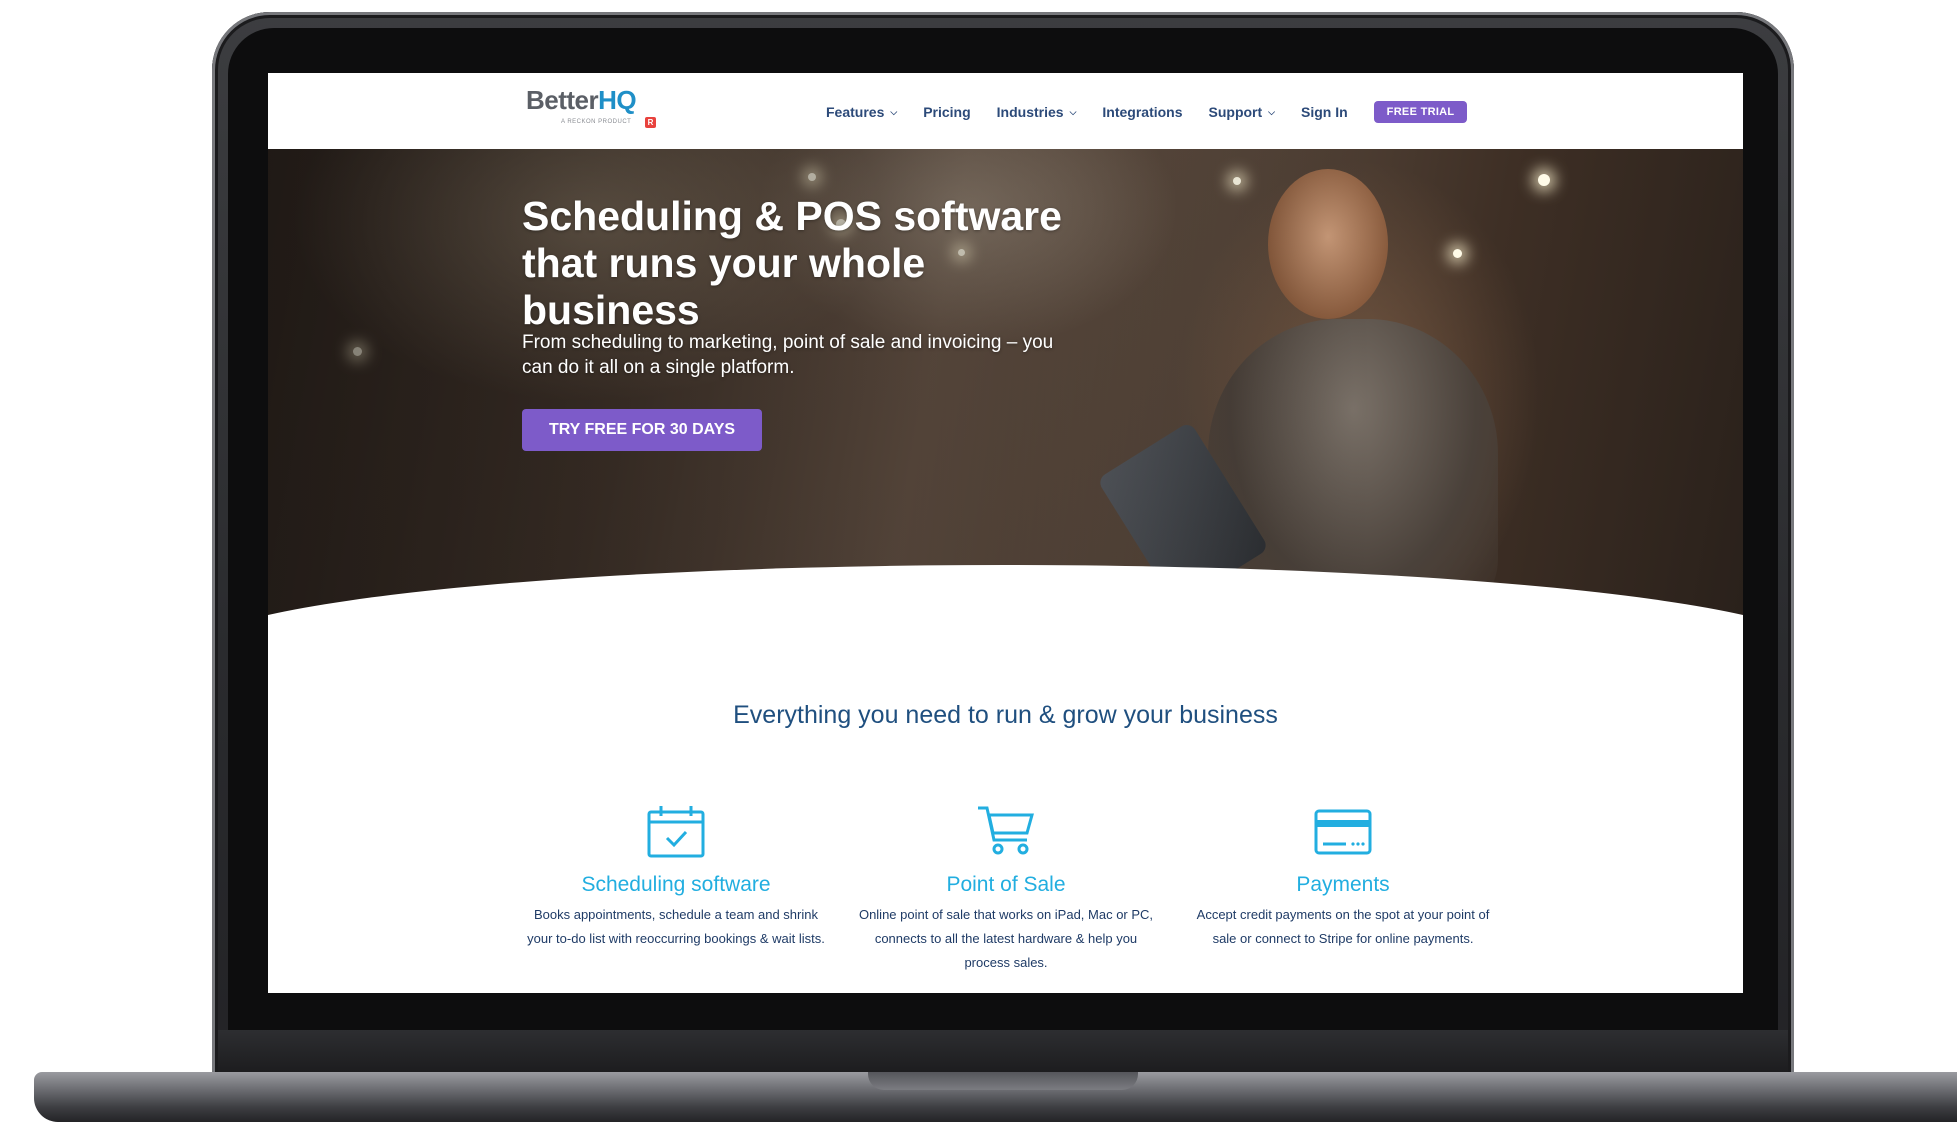 Image resolution: width=1957 pixels, height=1122 pixels. Describe the element at coordinates (676, 832) in the screenshot. I see `calendar-check-icon` at that location.